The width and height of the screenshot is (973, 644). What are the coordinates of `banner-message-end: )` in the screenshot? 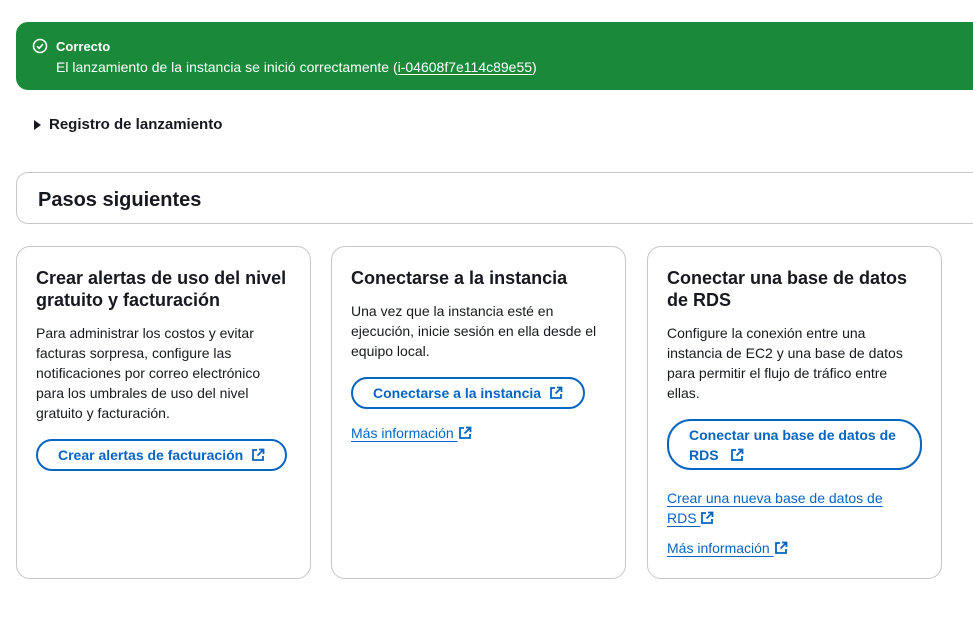 It's located at (534, 67).